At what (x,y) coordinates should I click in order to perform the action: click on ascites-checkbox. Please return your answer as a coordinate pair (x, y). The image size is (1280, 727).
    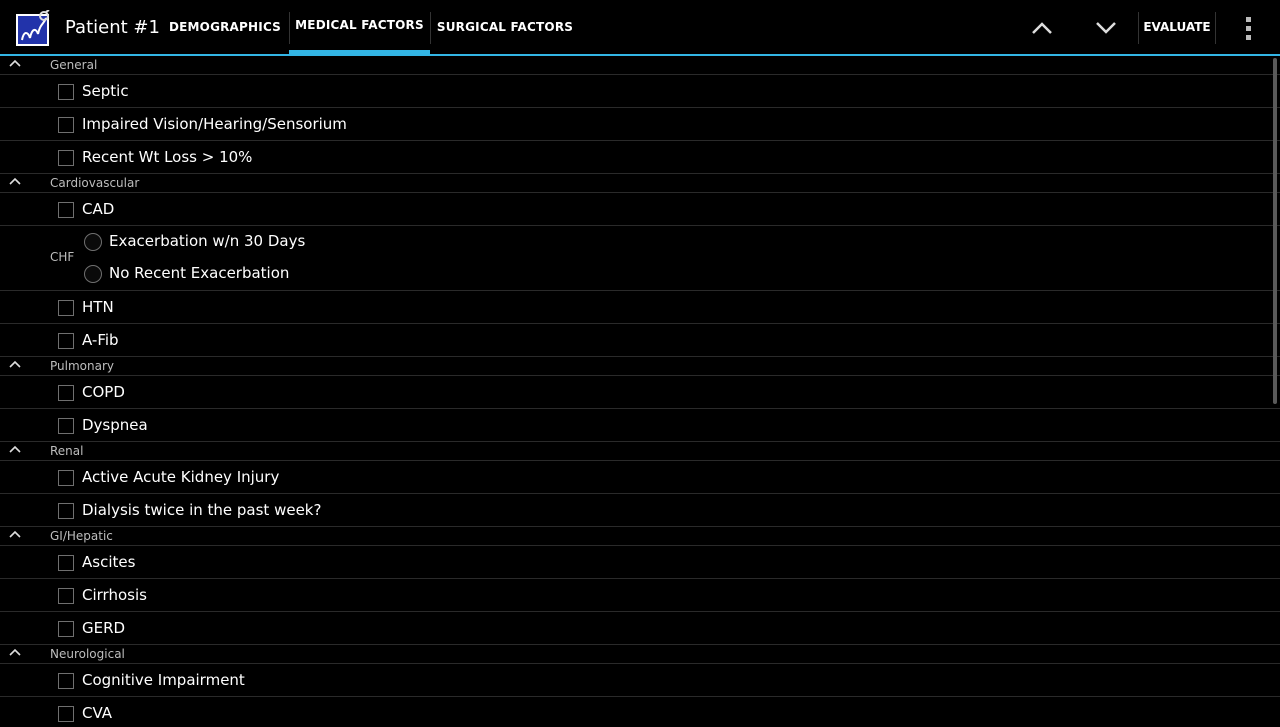
    Looking at the image, I should click on (66, 563).